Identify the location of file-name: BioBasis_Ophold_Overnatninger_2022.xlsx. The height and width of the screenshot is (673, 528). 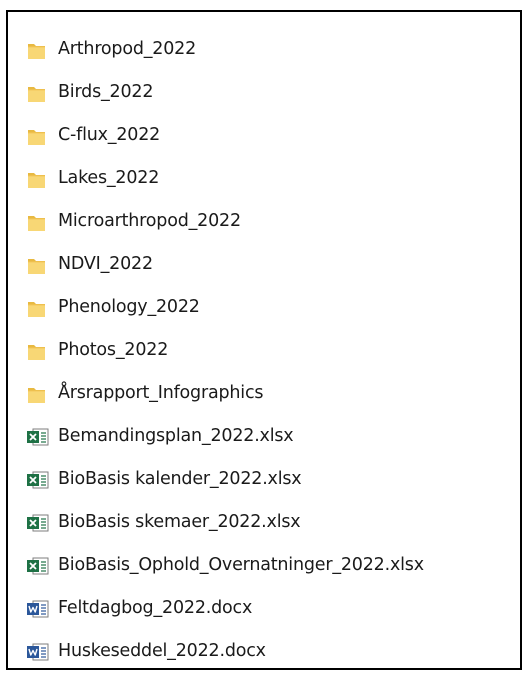
(241, 564).